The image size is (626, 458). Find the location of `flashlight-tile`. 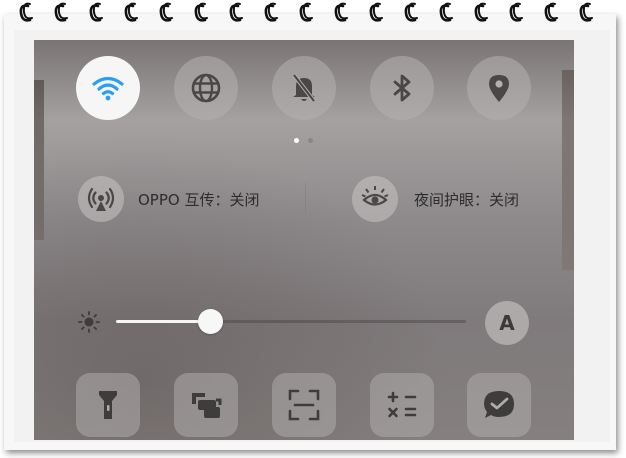

flashlight-tile is located at coordinates (108, 405).